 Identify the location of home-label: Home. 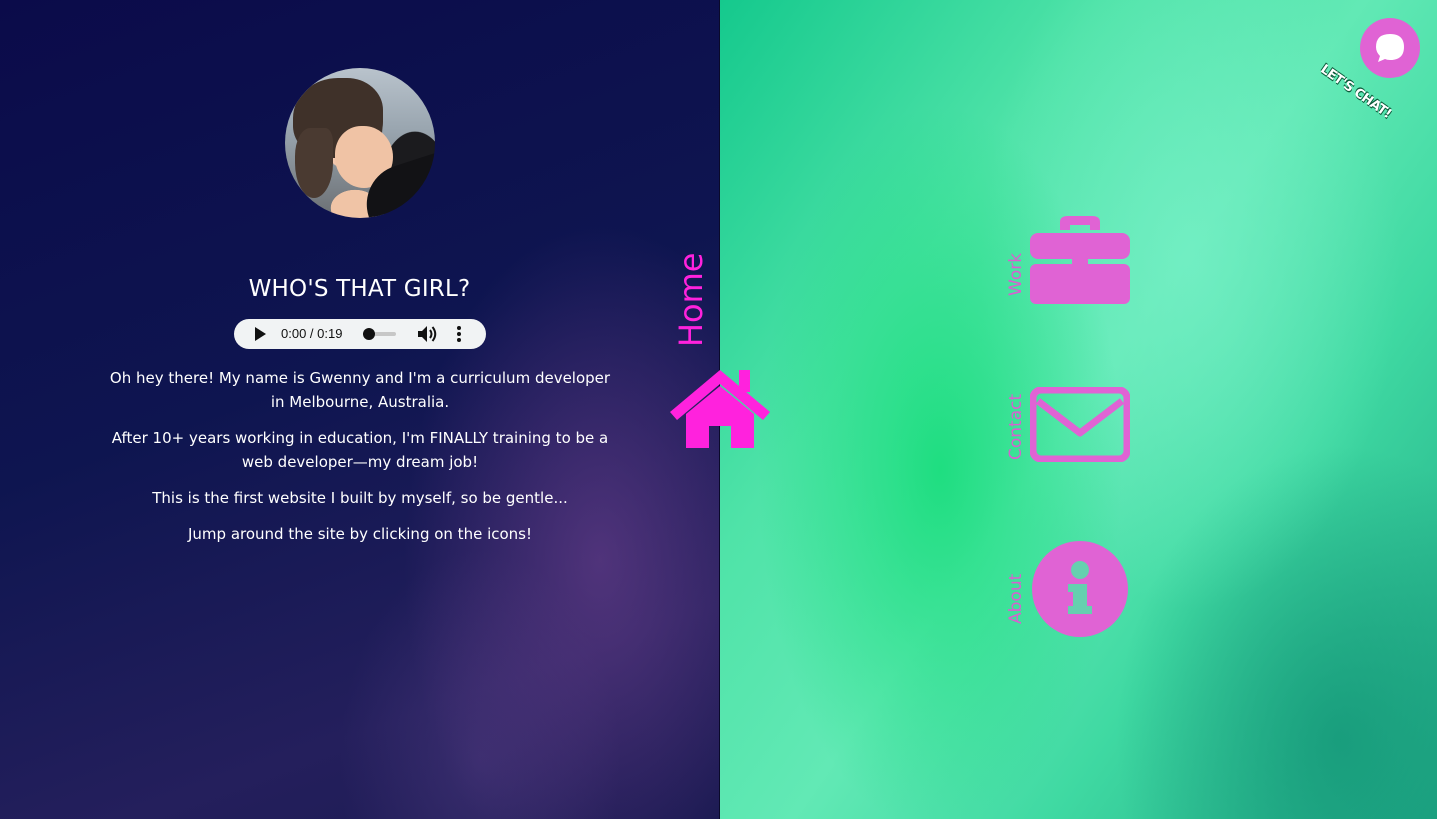
(691, 300).